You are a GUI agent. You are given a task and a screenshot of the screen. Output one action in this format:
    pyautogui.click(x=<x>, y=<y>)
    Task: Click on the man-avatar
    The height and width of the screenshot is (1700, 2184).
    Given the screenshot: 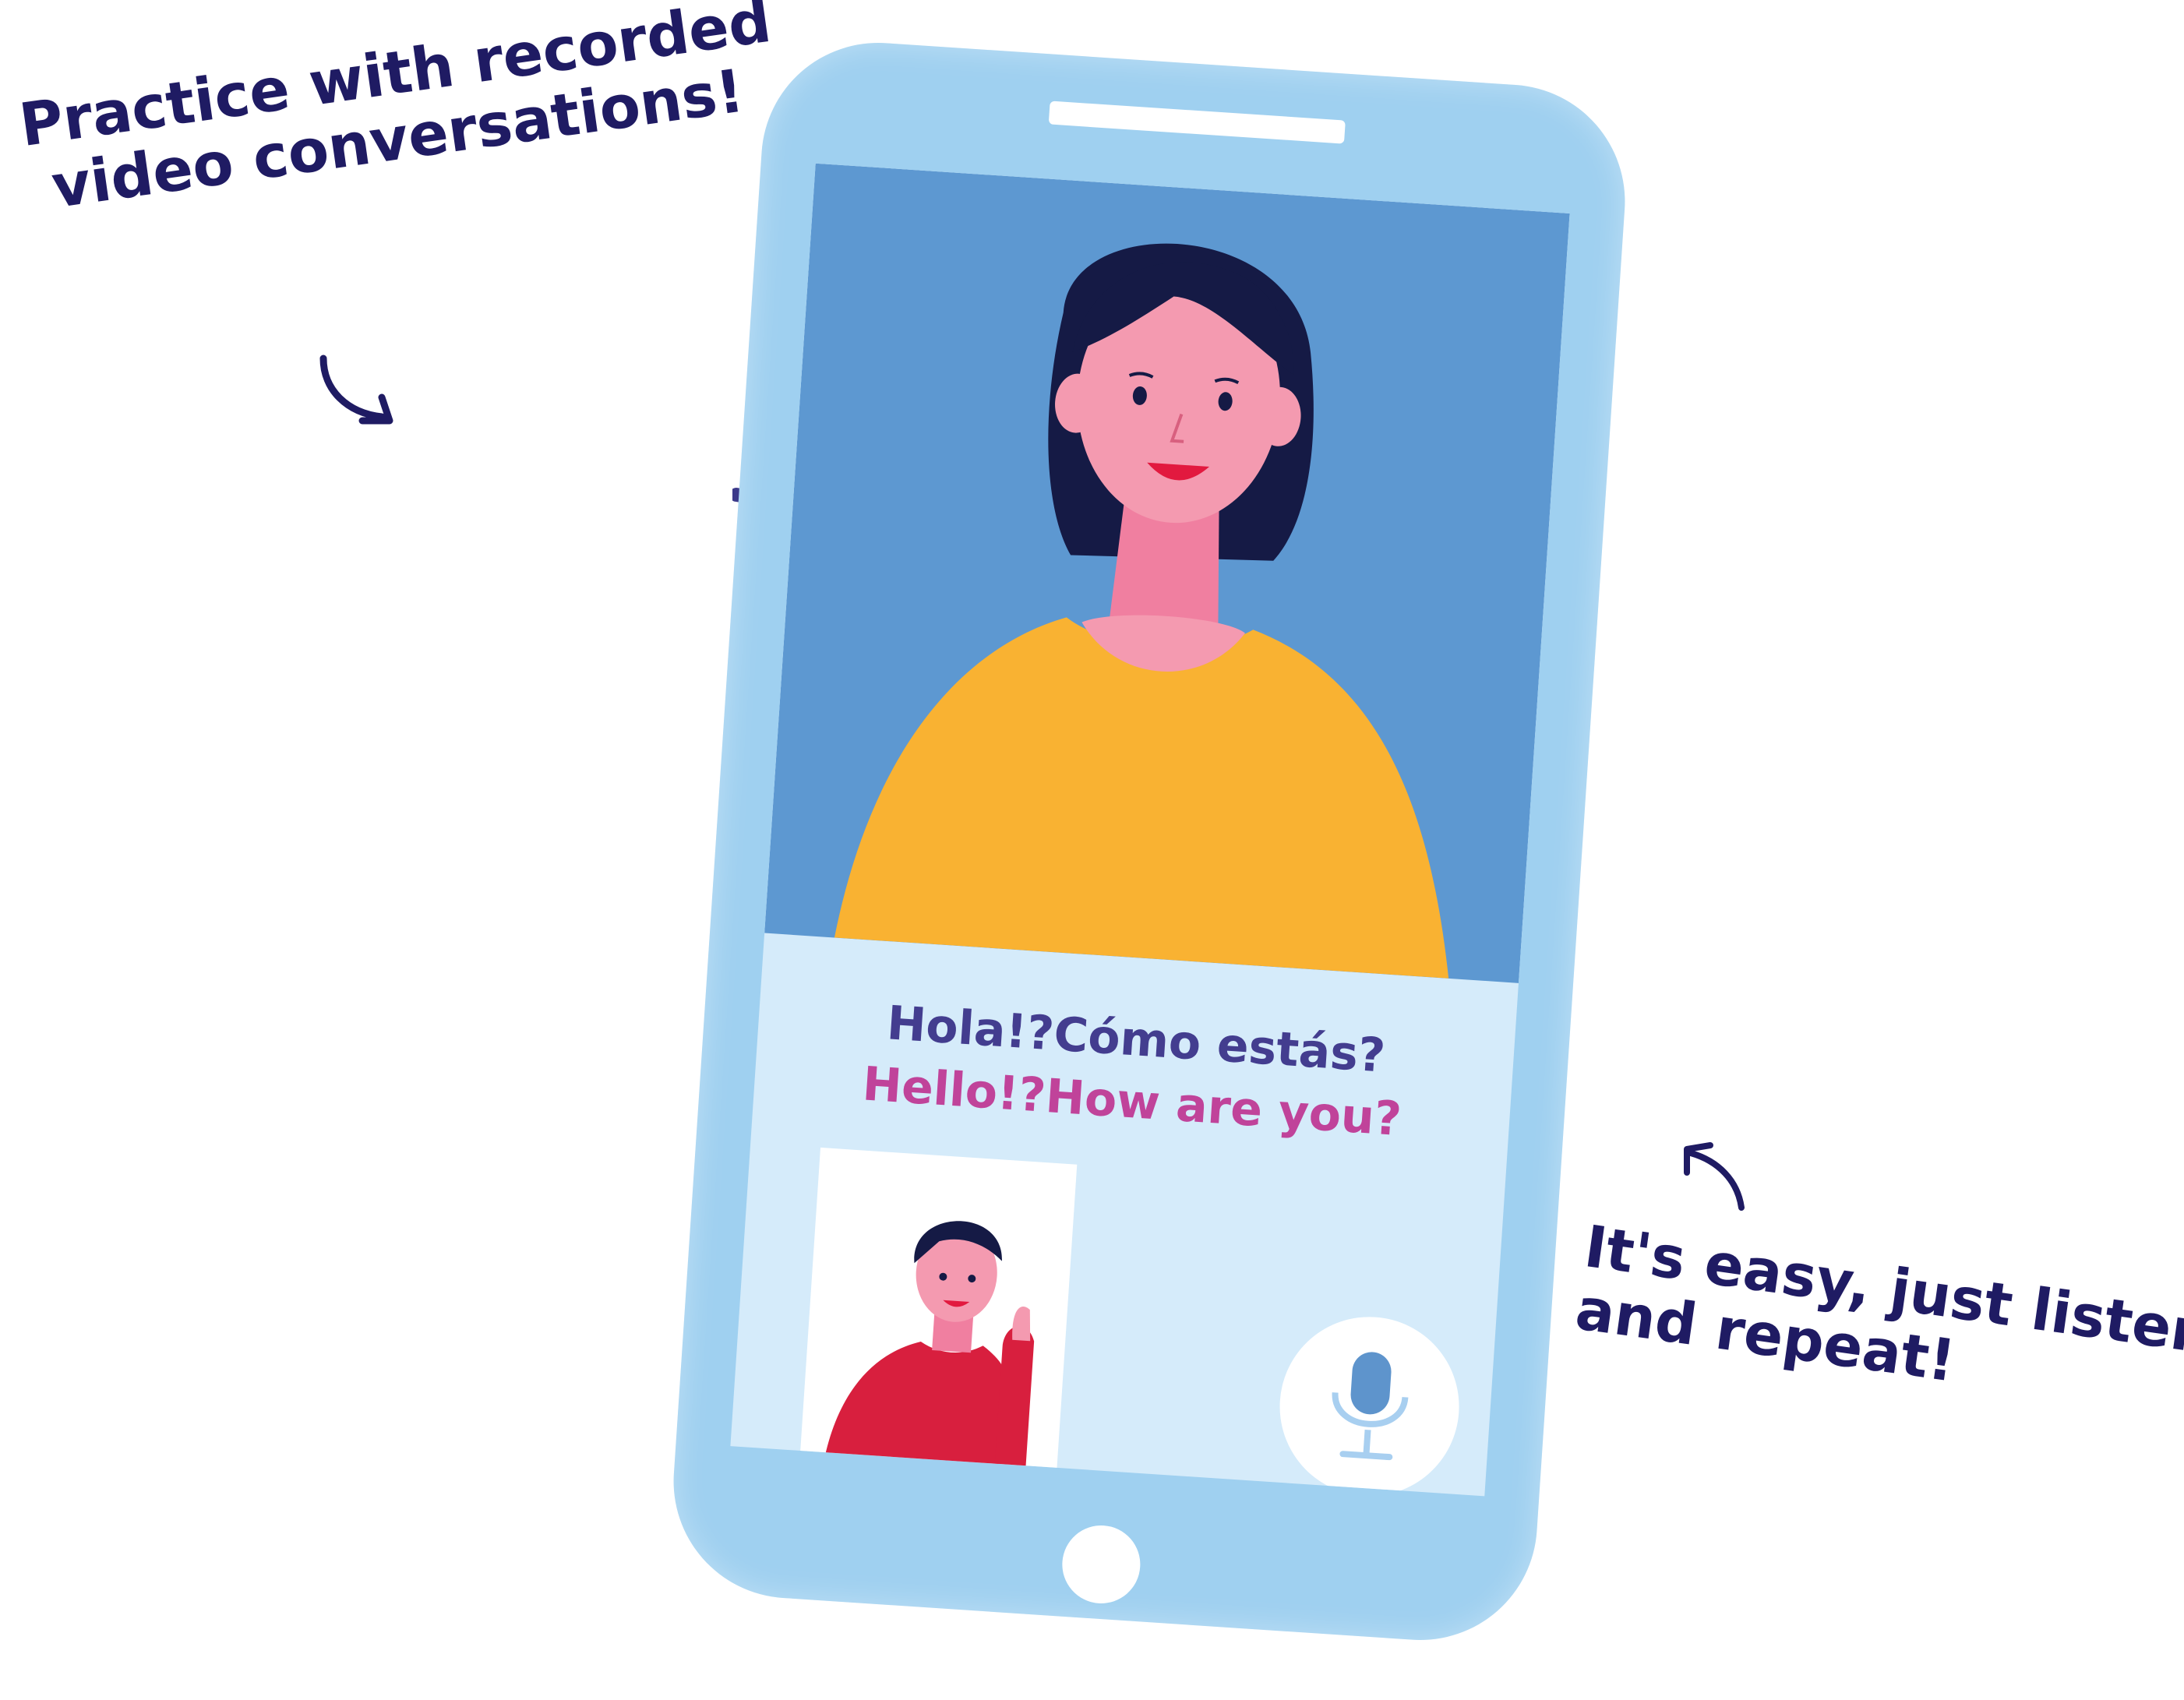 What is the action you would take?
    pyautogui.click(x=929, y=1351)
    